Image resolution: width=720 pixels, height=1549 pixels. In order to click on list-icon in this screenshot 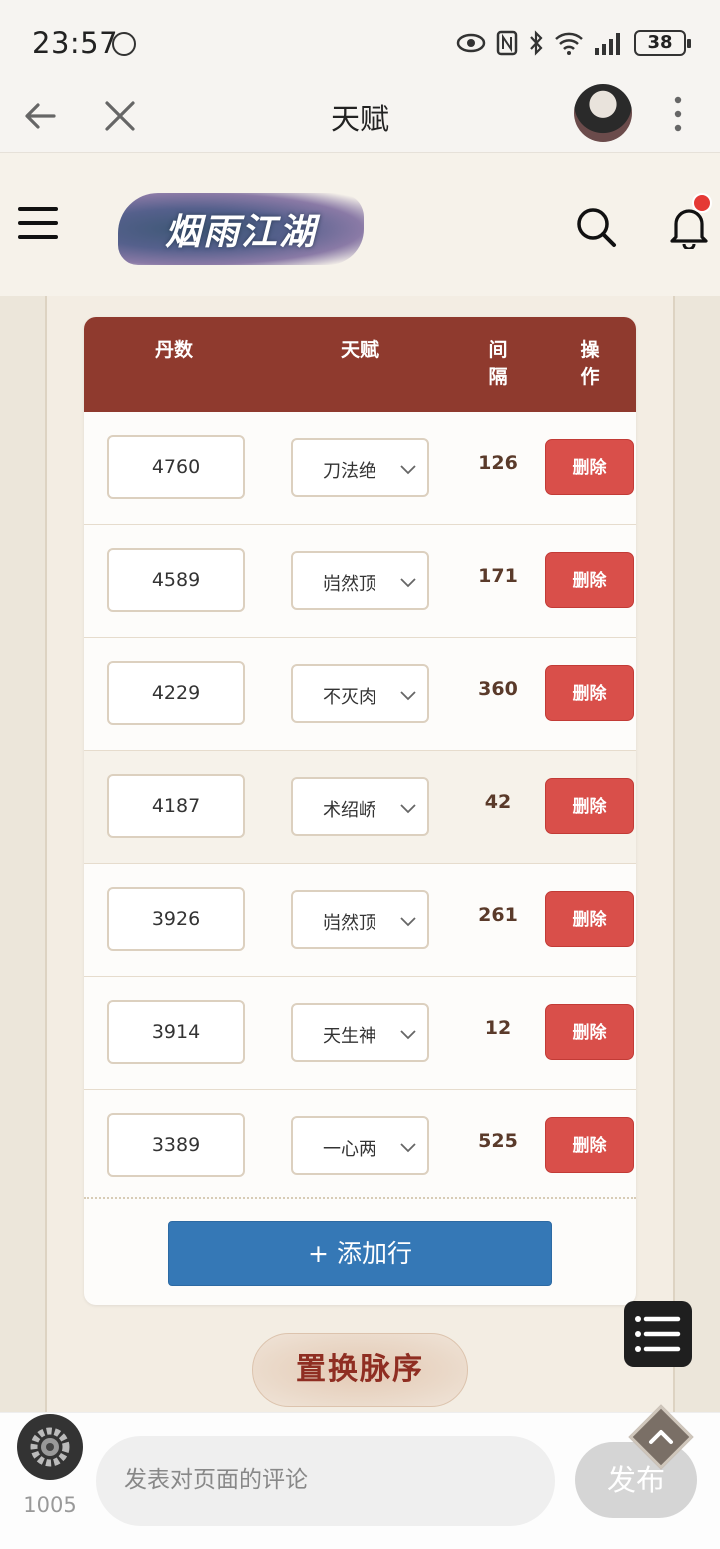, I will do `click(658, 1334)`.